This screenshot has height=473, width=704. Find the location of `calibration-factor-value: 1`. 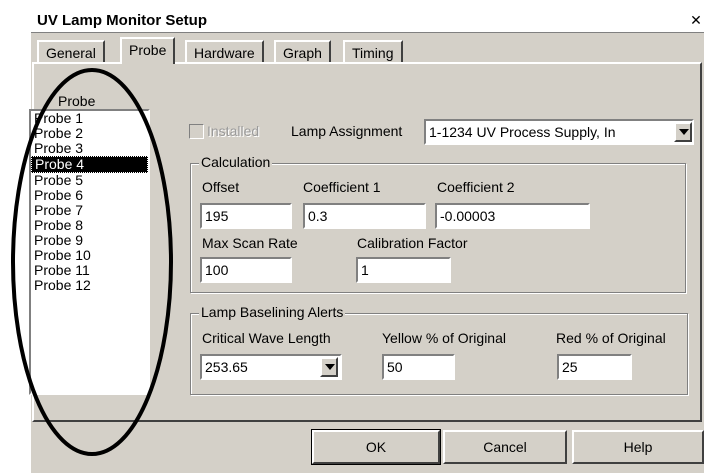

calibration-factor-value: 1 is located at coordinates (365, 270).